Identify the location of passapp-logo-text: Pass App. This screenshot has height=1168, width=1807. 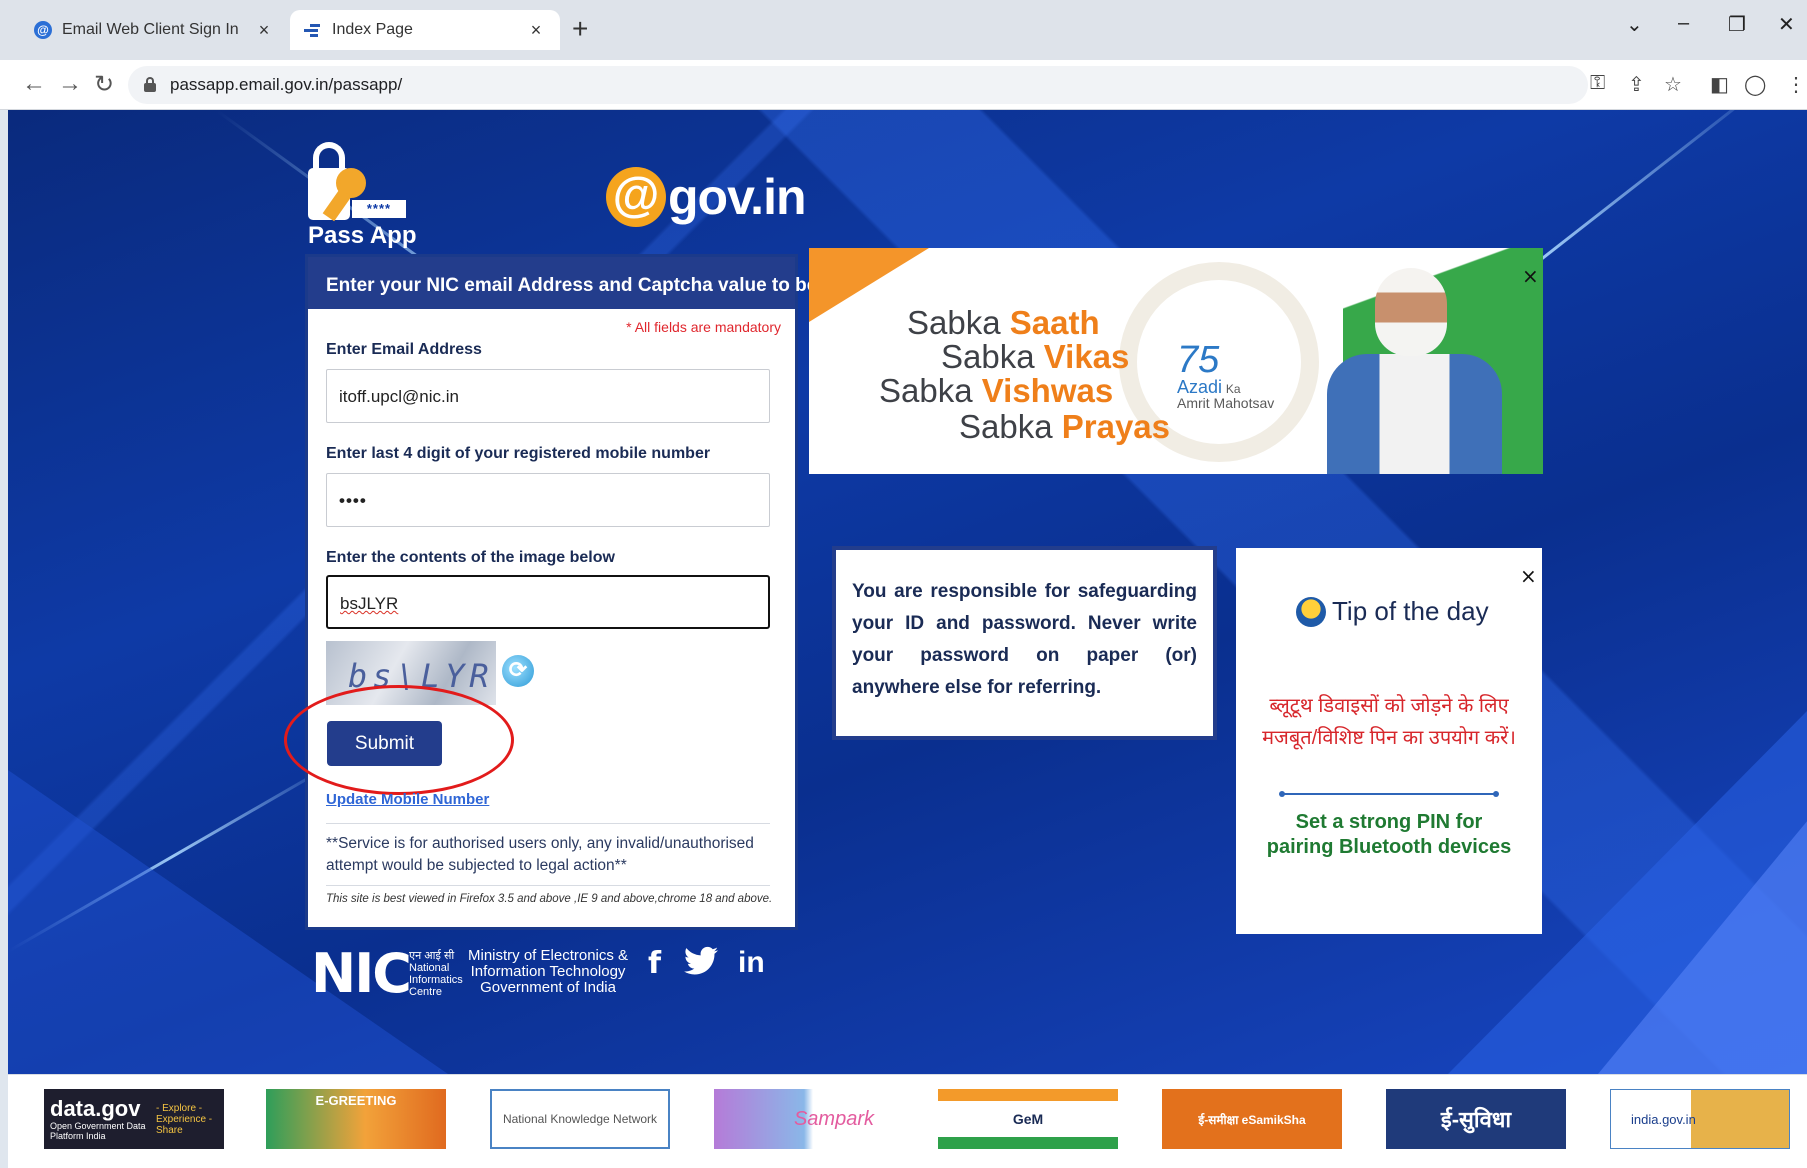
(362, 235).